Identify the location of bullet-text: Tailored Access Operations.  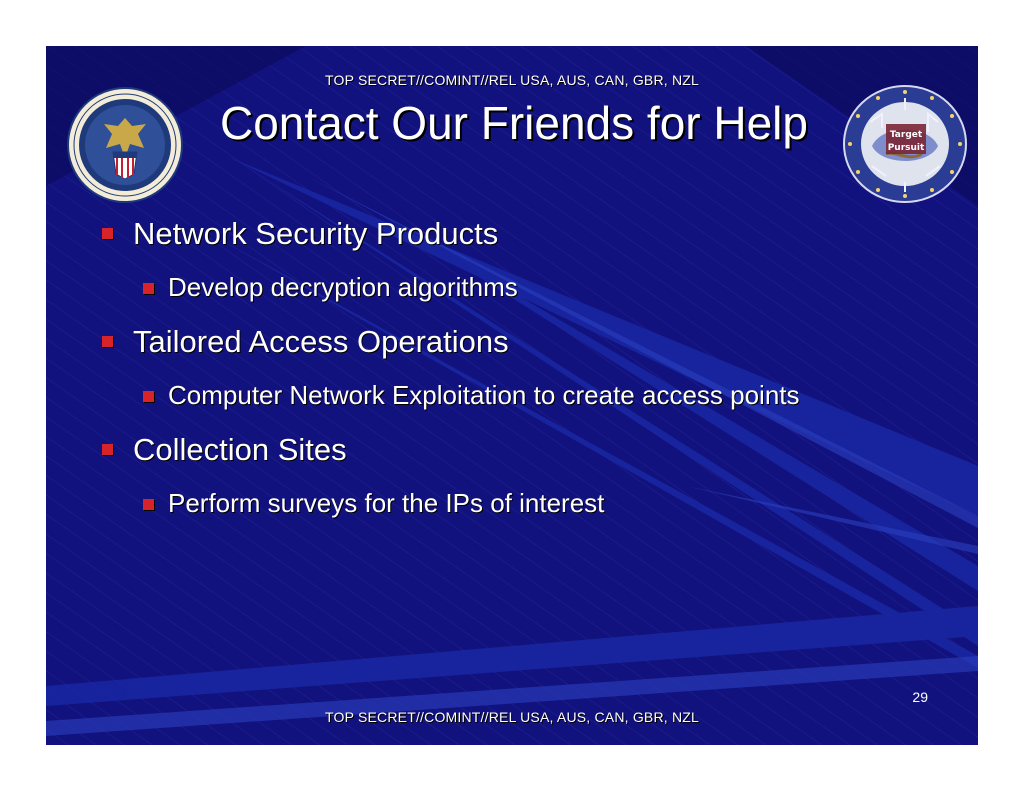
(321, 341).